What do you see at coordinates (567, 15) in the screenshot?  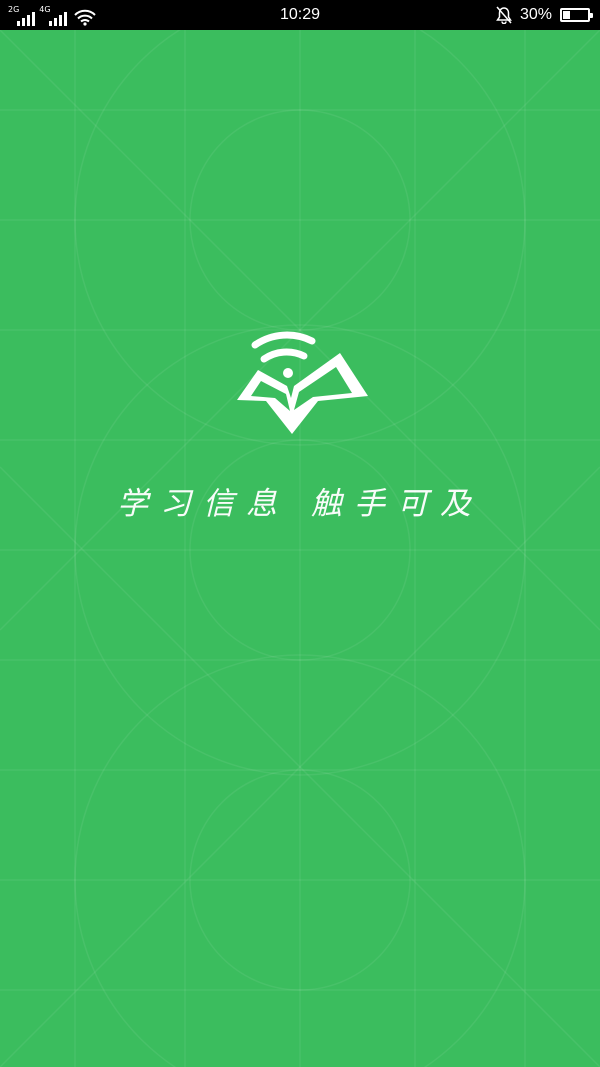 I see `battery-fill` at bounding box center [567, 15].